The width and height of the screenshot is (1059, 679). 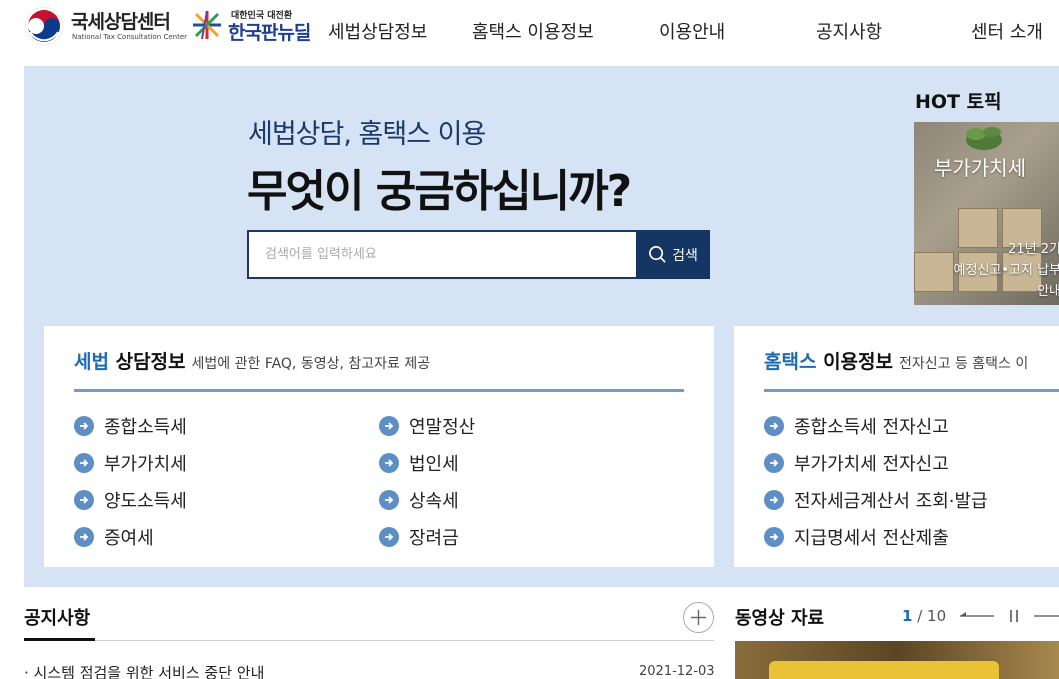 I want to click on hometax-card-title-highlight: 홈택스, so click(x=790, y=362).